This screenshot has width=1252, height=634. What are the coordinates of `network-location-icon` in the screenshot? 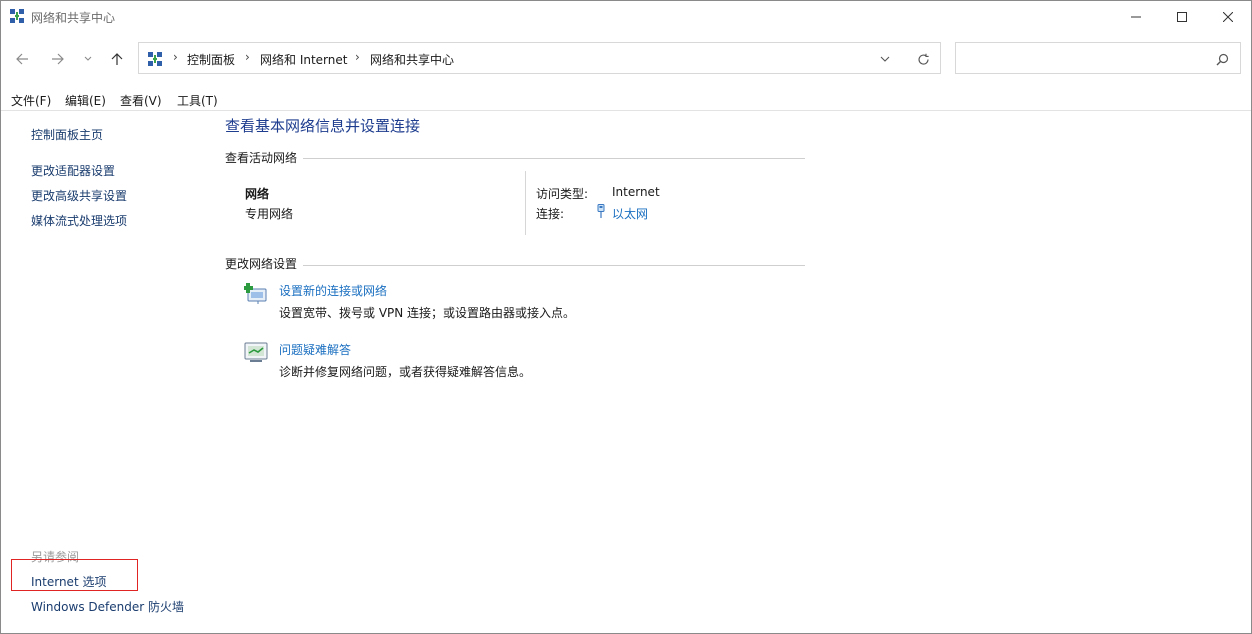 It's located at (155, 59).